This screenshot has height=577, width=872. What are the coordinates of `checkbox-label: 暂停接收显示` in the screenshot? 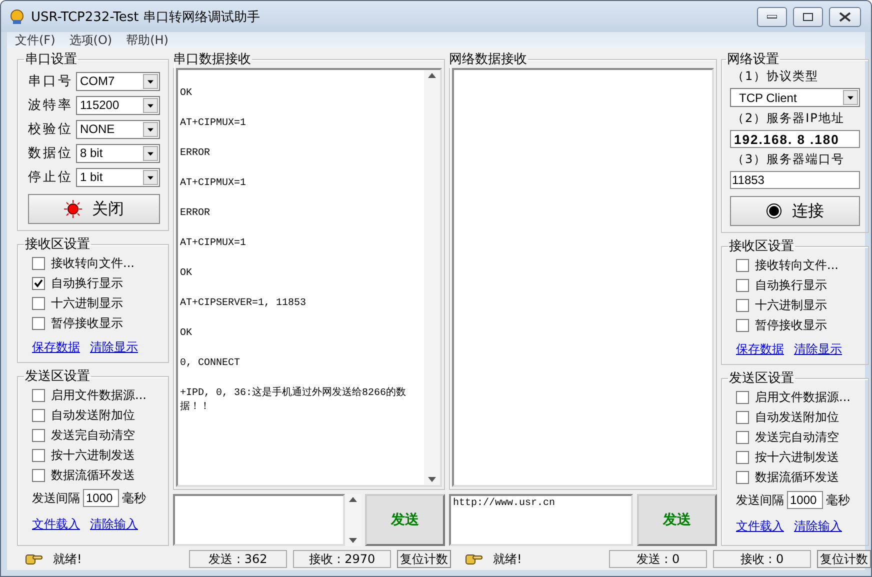 It's located at (791, 325).